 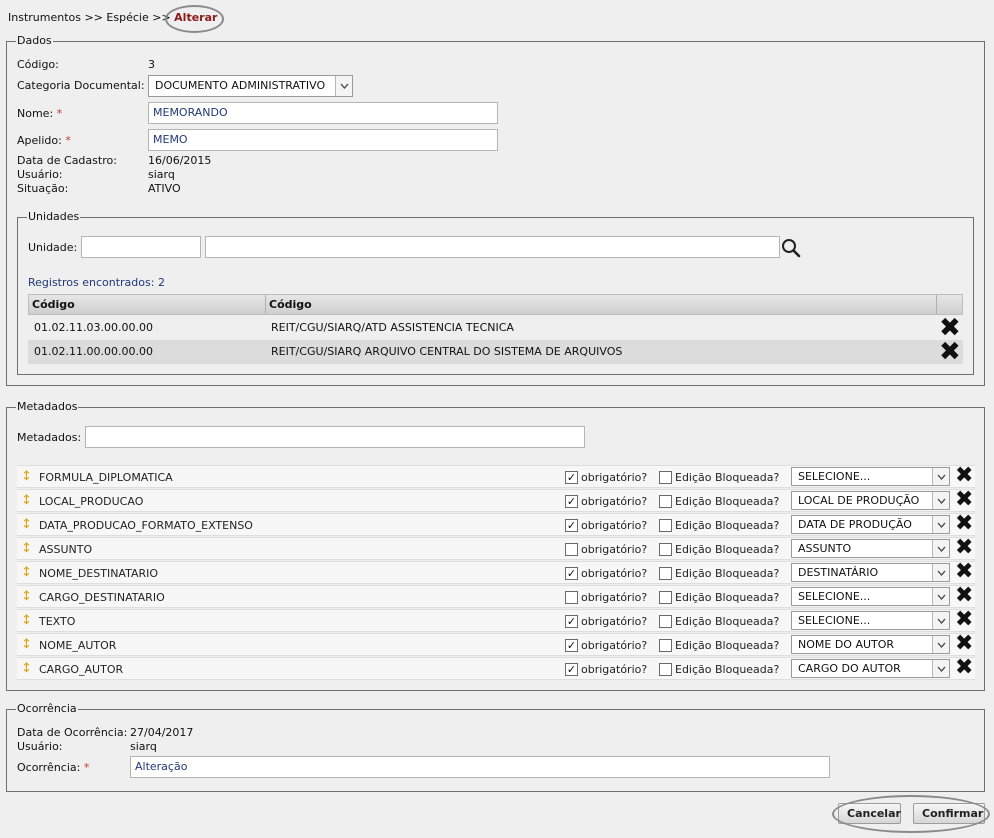 I want to click on categoria-select: DOCUMENTO ADMINISTRATIVO, so click(x=250, y=86).